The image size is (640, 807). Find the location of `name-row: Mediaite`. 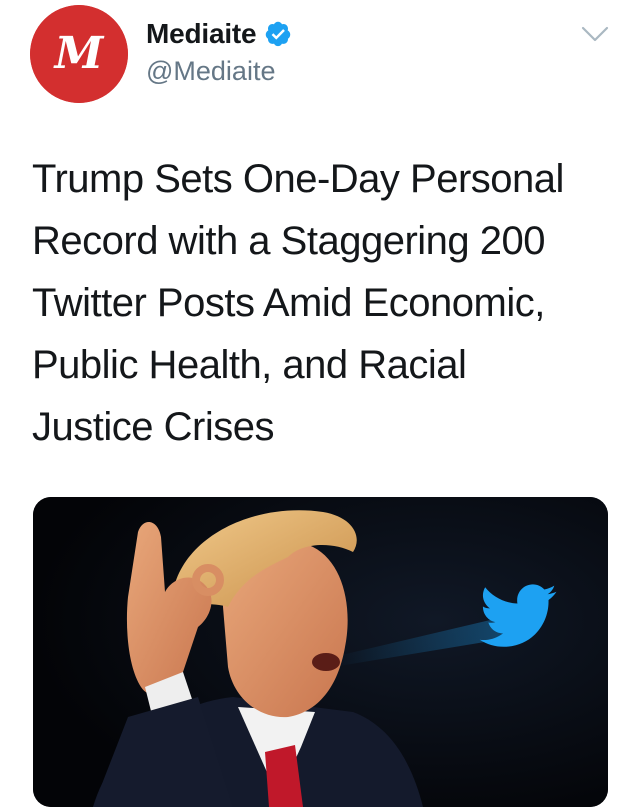

name-row: Mediaite is located at coordinates (219, 34).